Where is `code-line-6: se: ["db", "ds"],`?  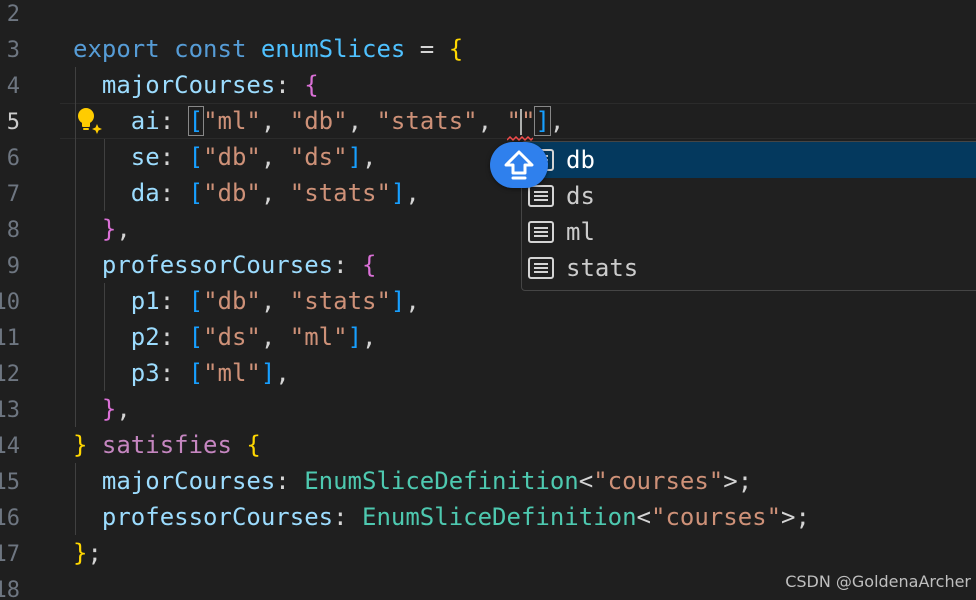
code-line-6: se: ["db", "ds"], is located at coordinates (225, 157).